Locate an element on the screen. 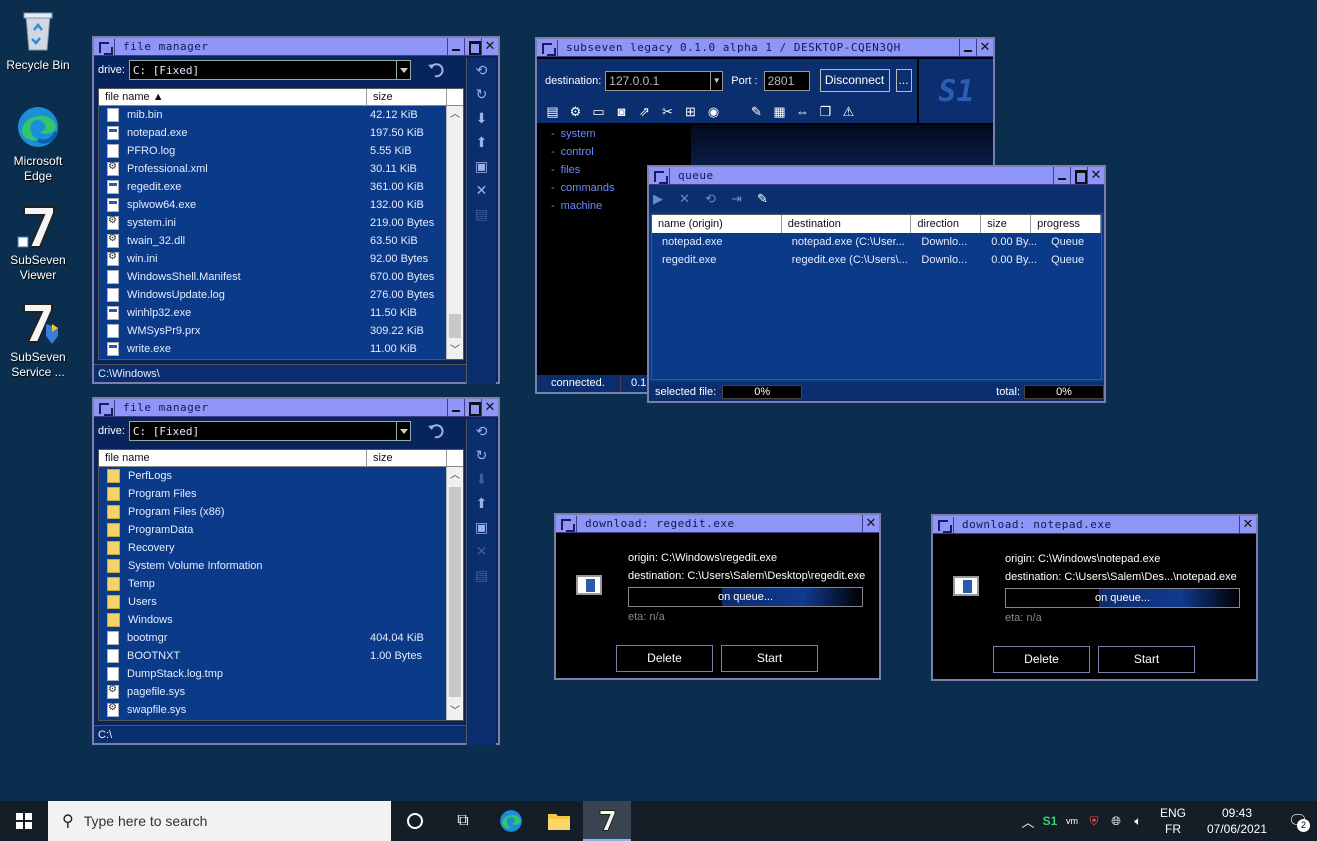 This screenshot has width=1317, height=841. column-header-name: file name ▲ is located at coordinates (233, 97).